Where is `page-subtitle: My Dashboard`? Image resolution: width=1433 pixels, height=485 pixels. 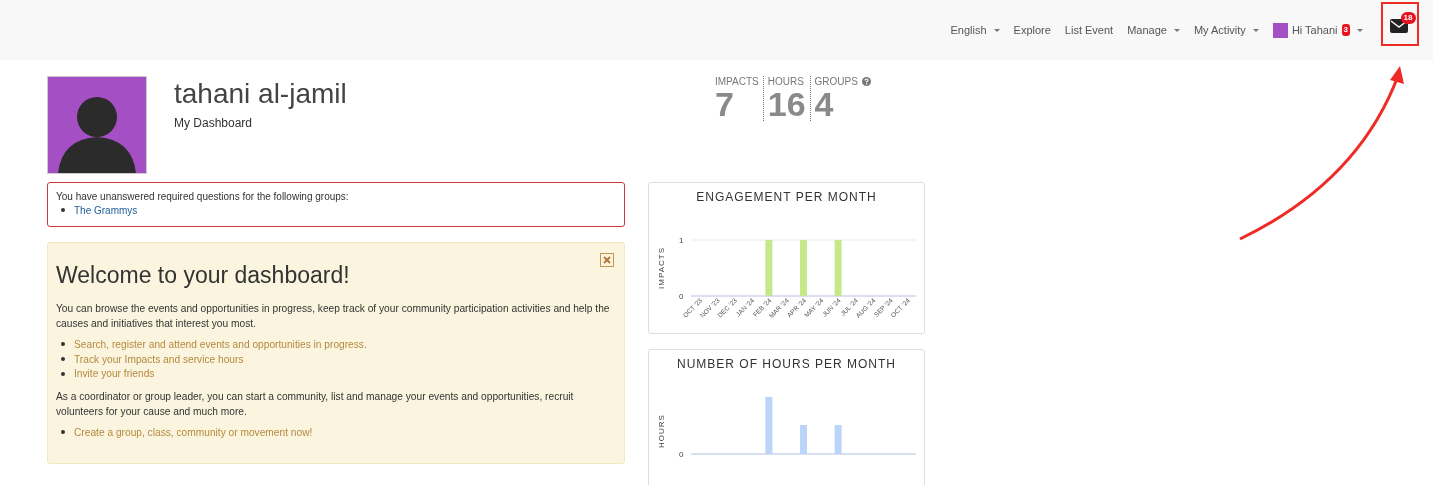 page-subtitle: My Dashboard is located at coordinates (214, 123).